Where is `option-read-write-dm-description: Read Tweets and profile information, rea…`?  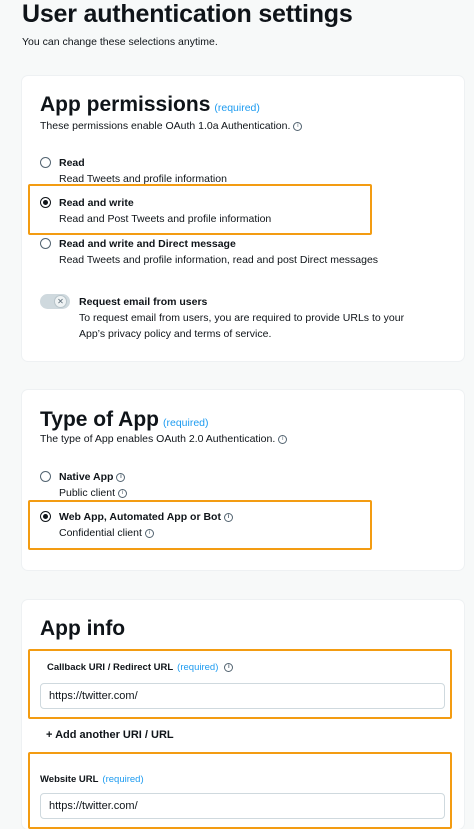 option-read-write-dm-description: Read Tweets and profile information, rea… is located at coordinates (219, 260).